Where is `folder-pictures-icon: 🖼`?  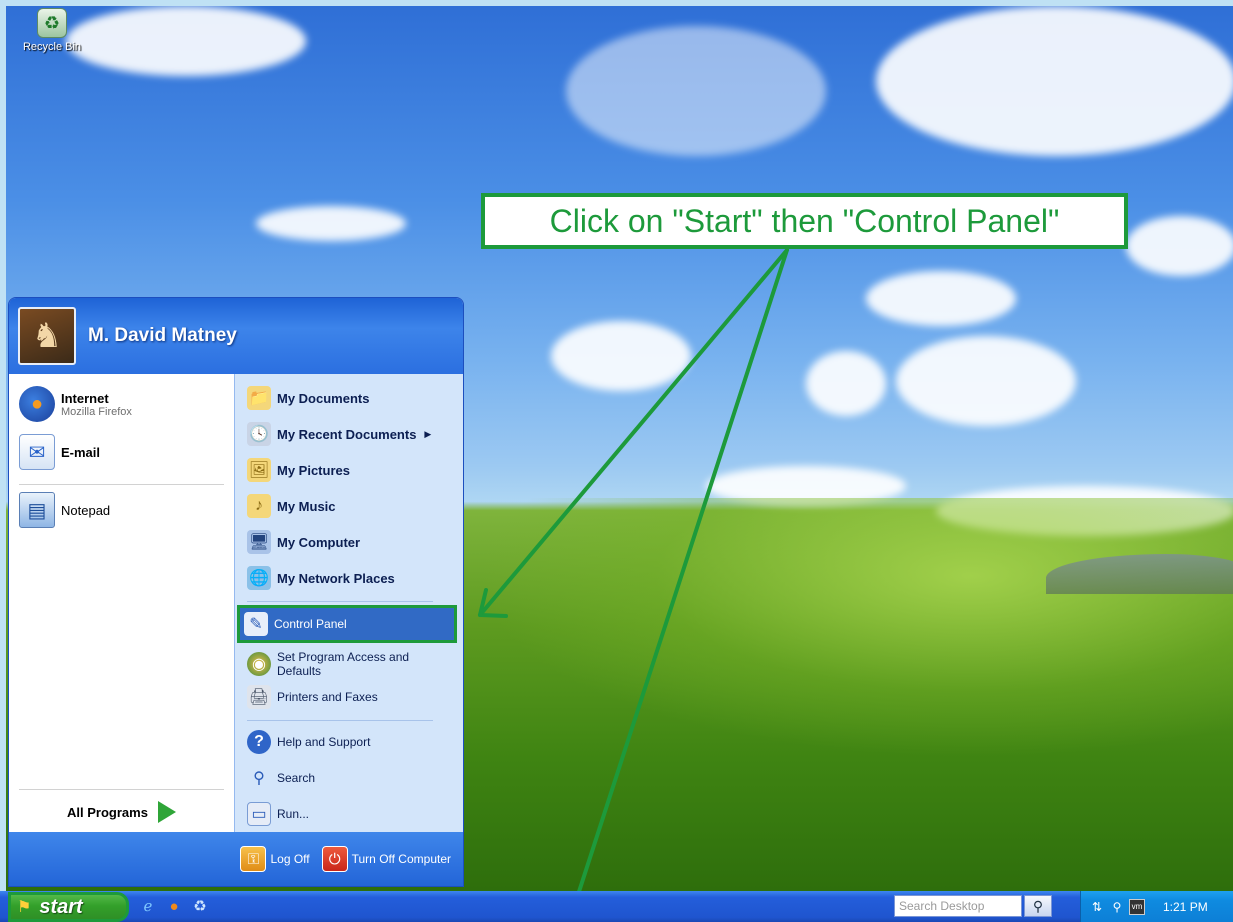
folder-pictures-icon: 🖼 is located at coordinates (259, 470).